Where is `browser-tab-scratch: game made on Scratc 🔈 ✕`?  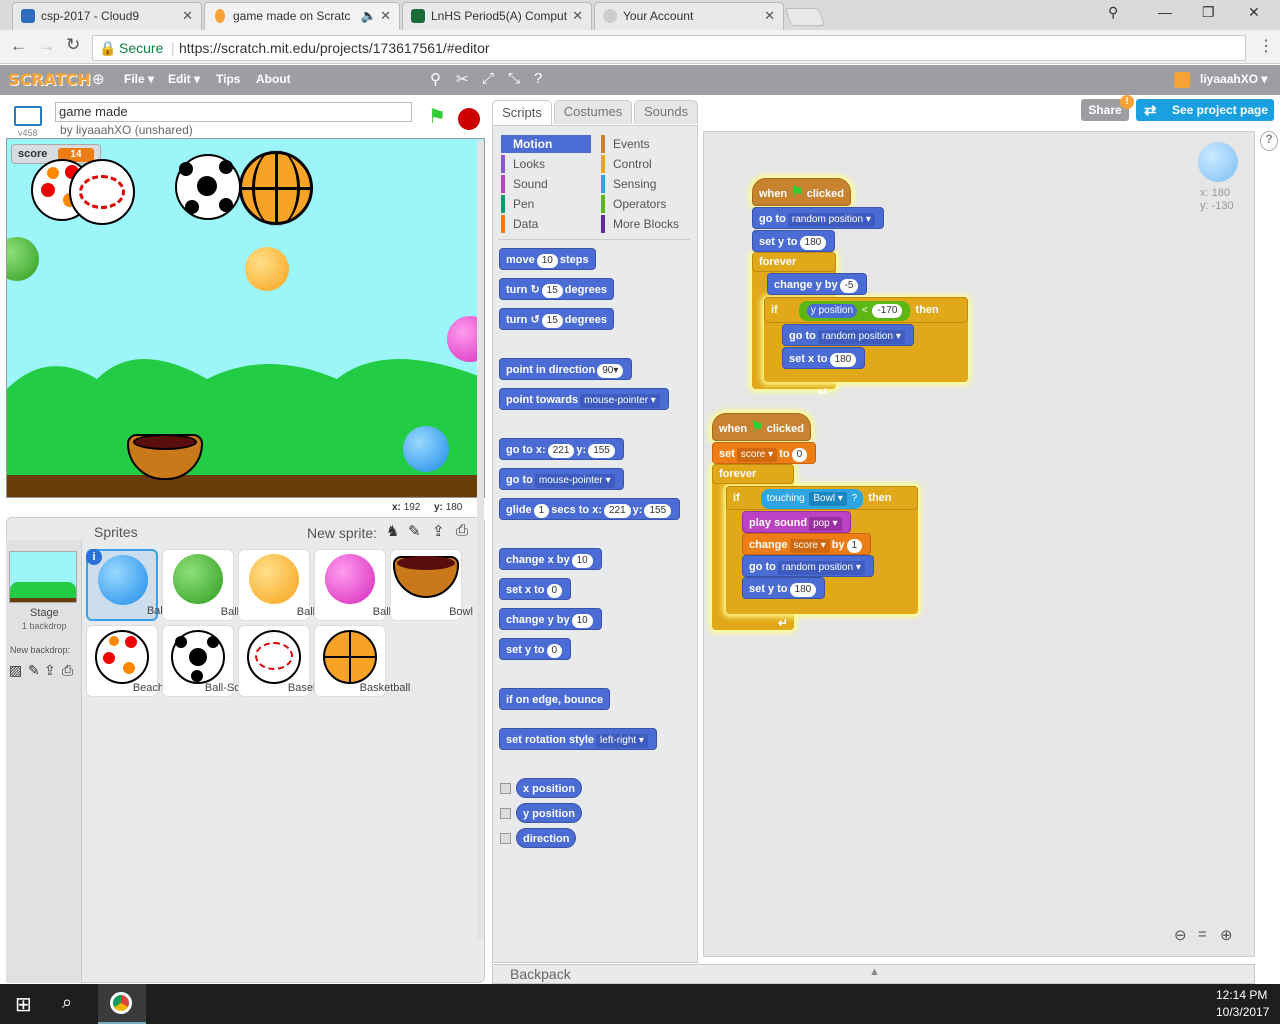 browser-tab-scratch: game made on Scratc 🔈 ✕ is located at coordinates (302, 16).